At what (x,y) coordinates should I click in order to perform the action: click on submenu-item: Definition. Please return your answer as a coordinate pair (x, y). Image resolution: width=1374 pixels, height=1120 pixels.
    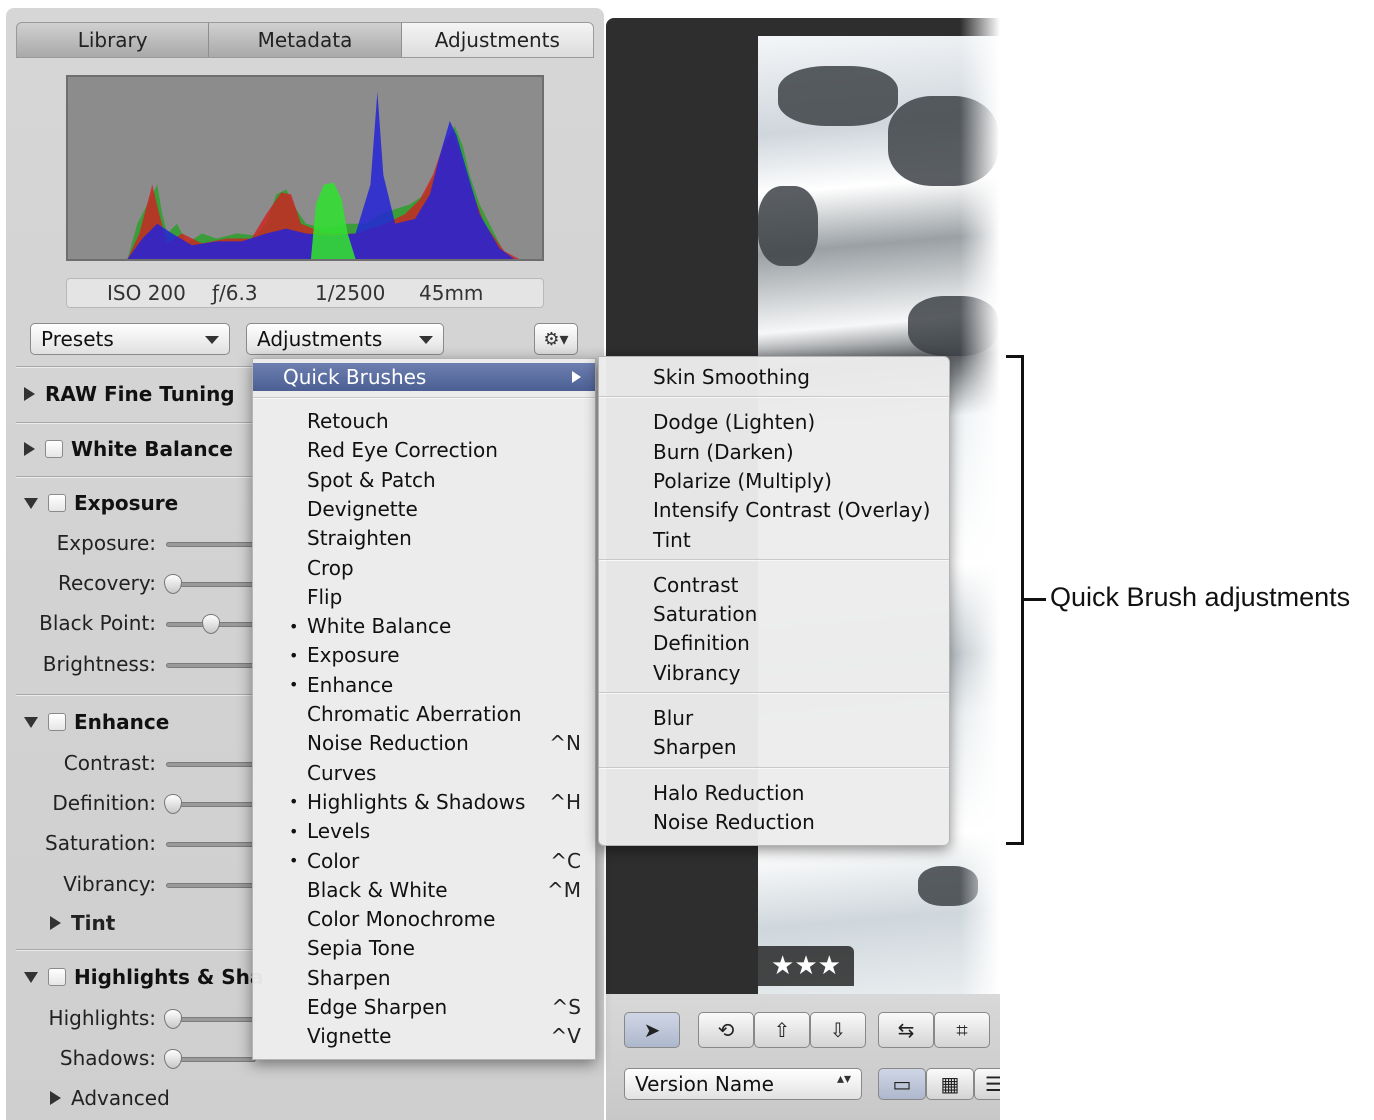
    Looking at the image, I should click on (801, 643).